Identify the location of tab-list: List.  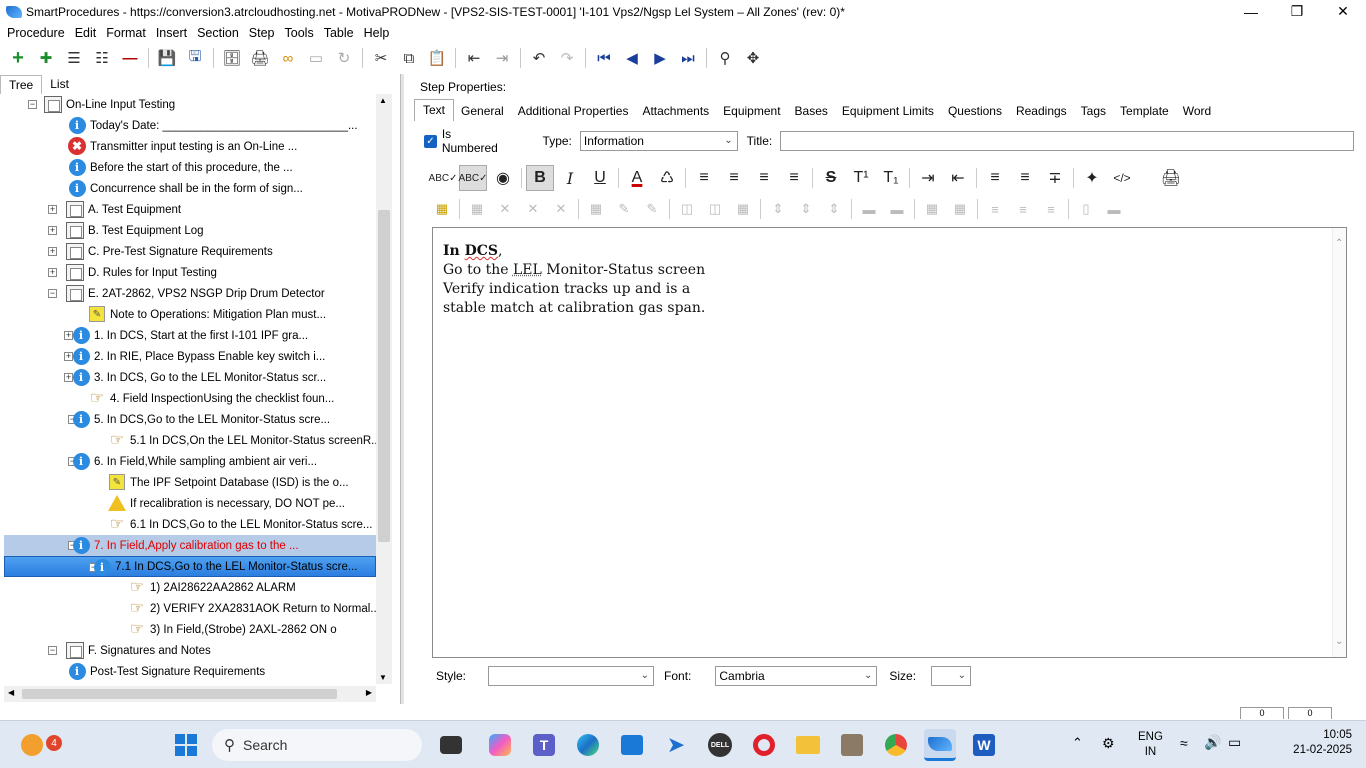
(59, 84).